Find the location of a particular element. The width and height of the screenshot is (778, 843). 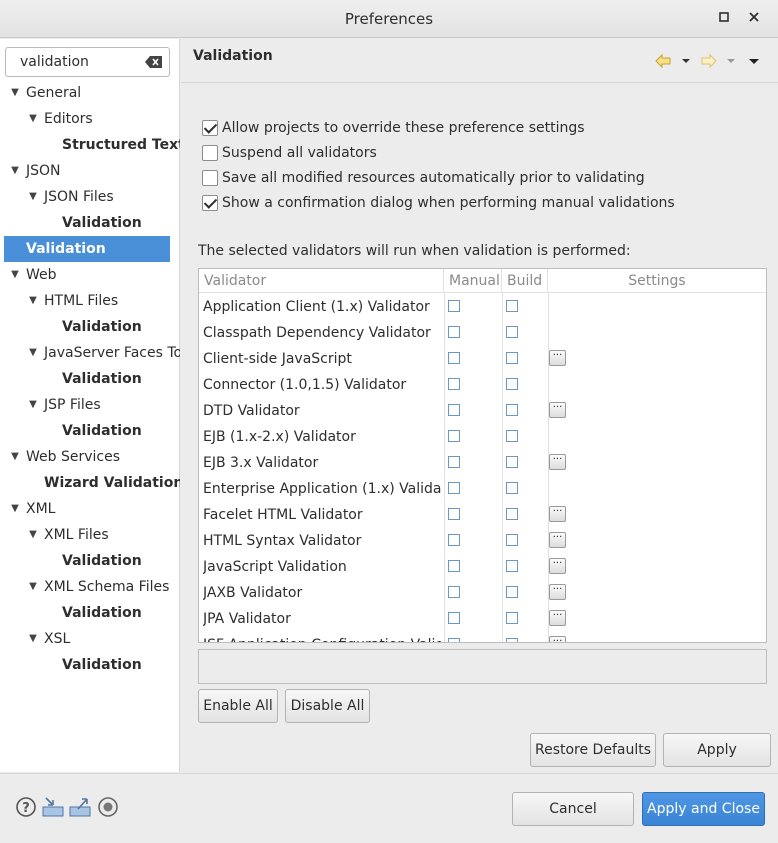

tree-item: Wizard Validation is located at coordinates (90, 483).